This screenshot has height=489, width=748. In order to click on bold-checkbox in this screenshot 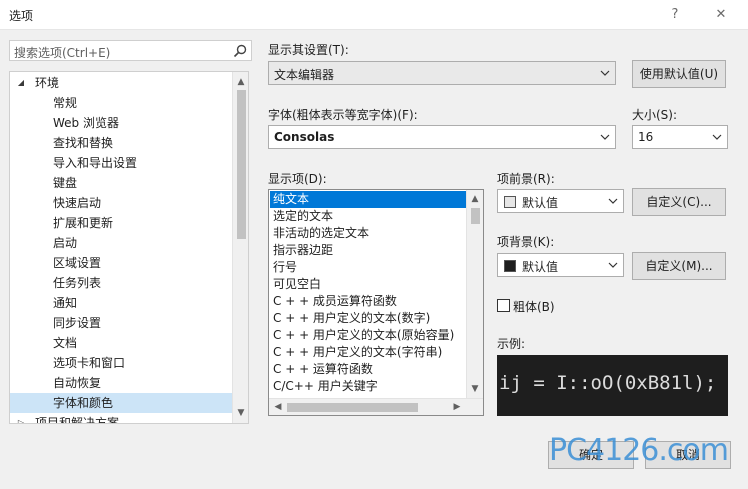, I will do `click(503, 305)`.